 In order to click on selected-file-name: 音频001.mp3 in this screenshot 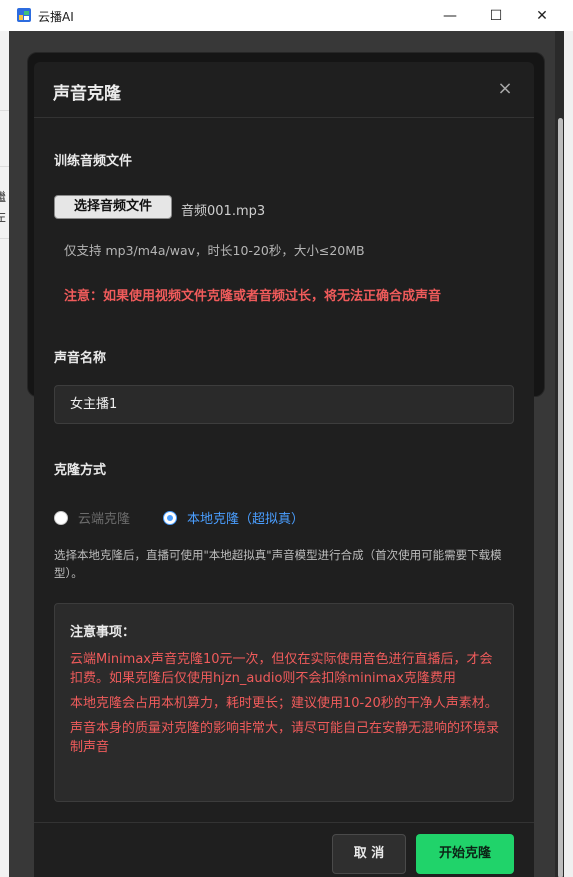, I will do `click(223, 211)`.